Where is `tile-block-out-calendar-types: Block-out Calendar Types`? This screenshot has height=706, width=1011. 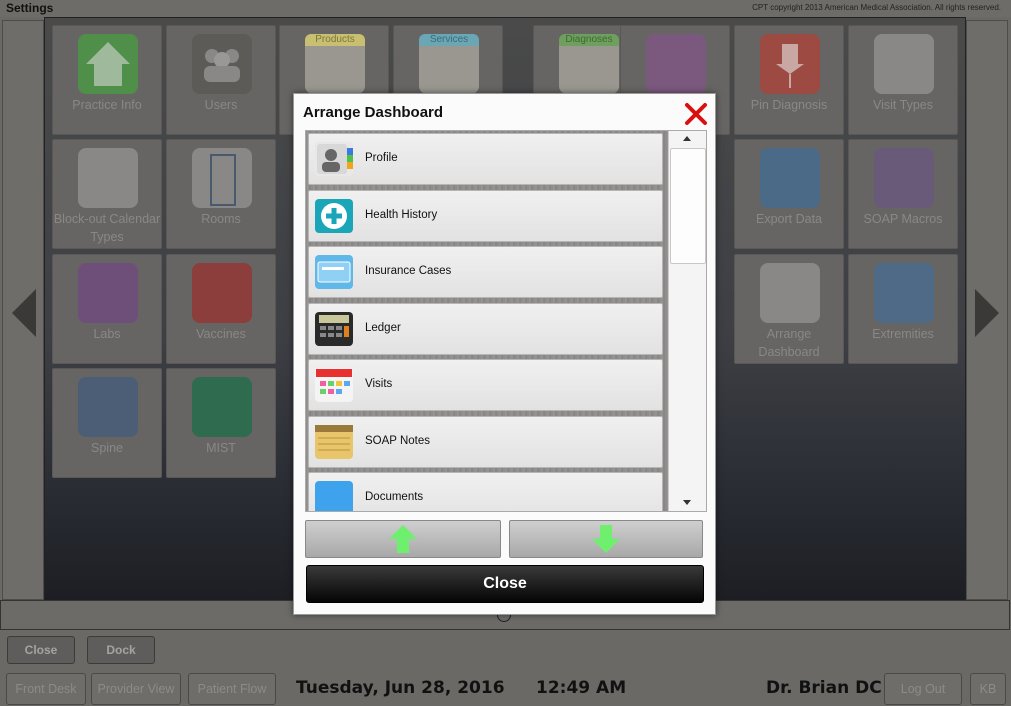 tile-block-out-calendar-types: Block-out Calendar Types is located at coordinates (107, 194).